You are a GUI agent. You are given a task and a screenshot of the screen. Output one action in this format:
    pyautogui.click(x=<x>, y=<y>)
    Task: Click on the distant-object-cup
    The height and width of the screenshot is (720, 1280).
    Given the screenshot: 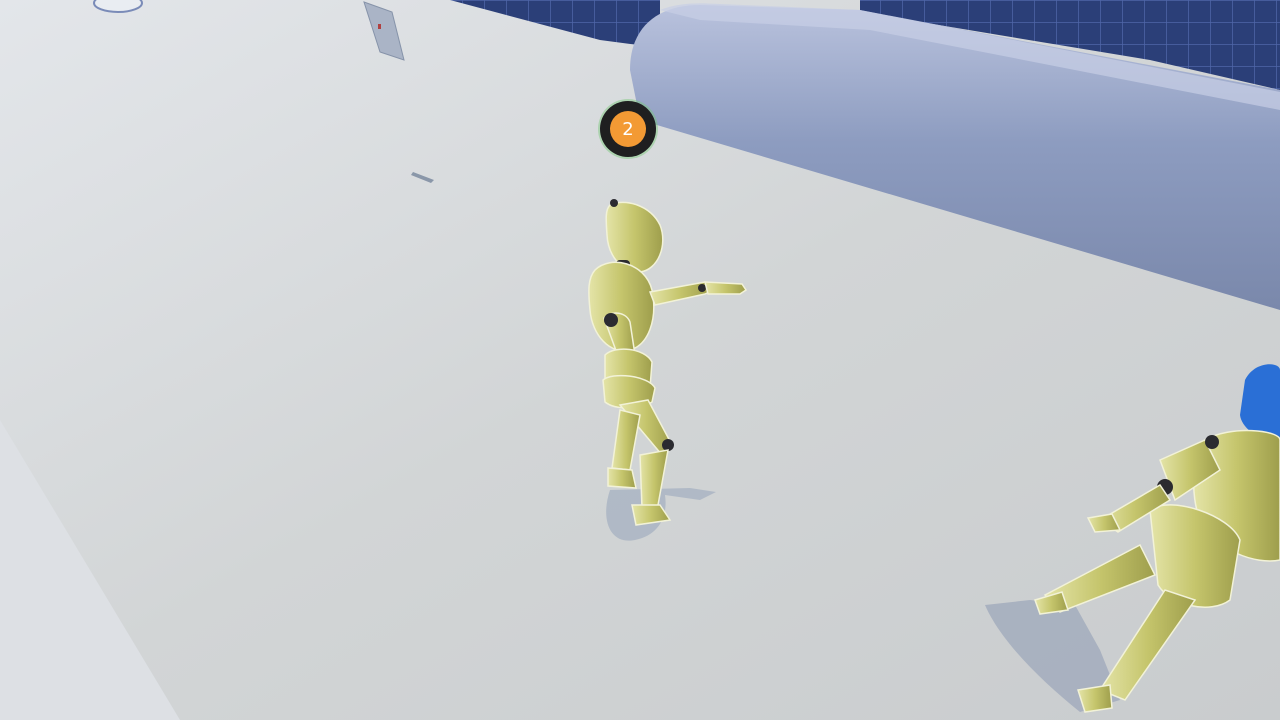 What is the action you would take?
    pyautogui.click(x=118, y=6)
    